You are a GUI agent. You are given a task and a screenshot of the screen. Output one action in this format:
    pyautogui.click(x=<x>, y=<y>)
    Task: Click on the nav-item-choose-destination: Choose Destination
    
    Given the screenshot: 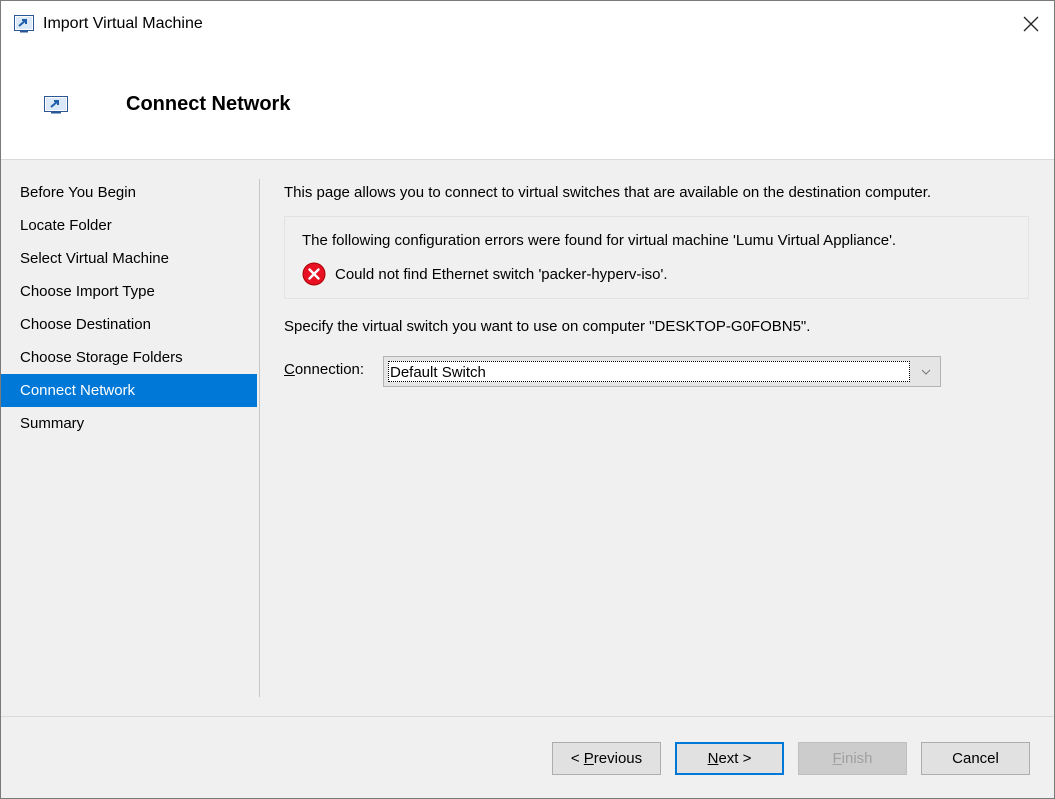 What is the action you would take?
    pyautogui.click(x=129, y=324)
    